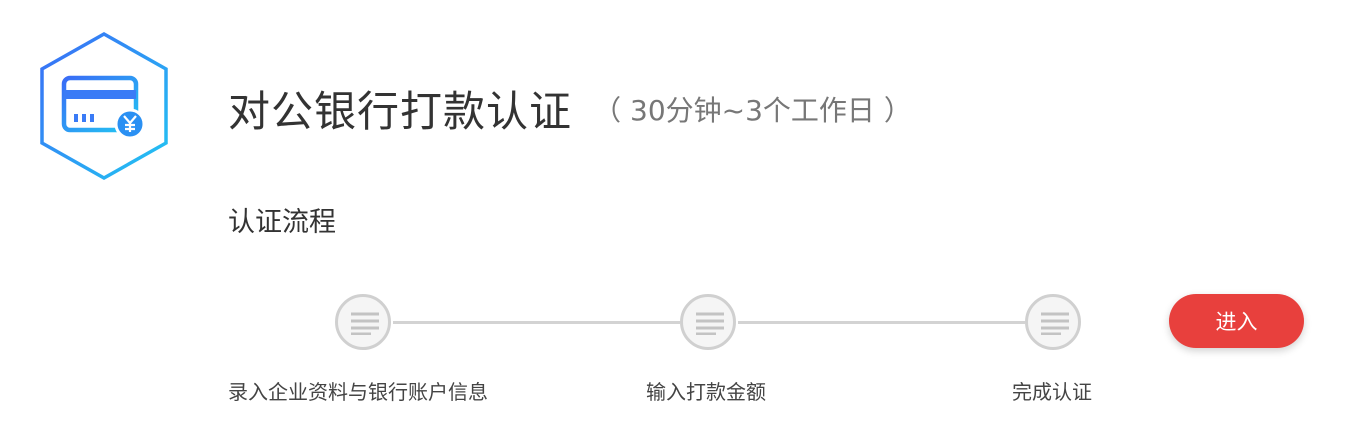 Image resolution: width=1359 pixels, height=422 pixels. What do you see at coordinates (104, 106) in the screenshot?
I see `bank-card-yen-icon` at bounding box center [104, 106].